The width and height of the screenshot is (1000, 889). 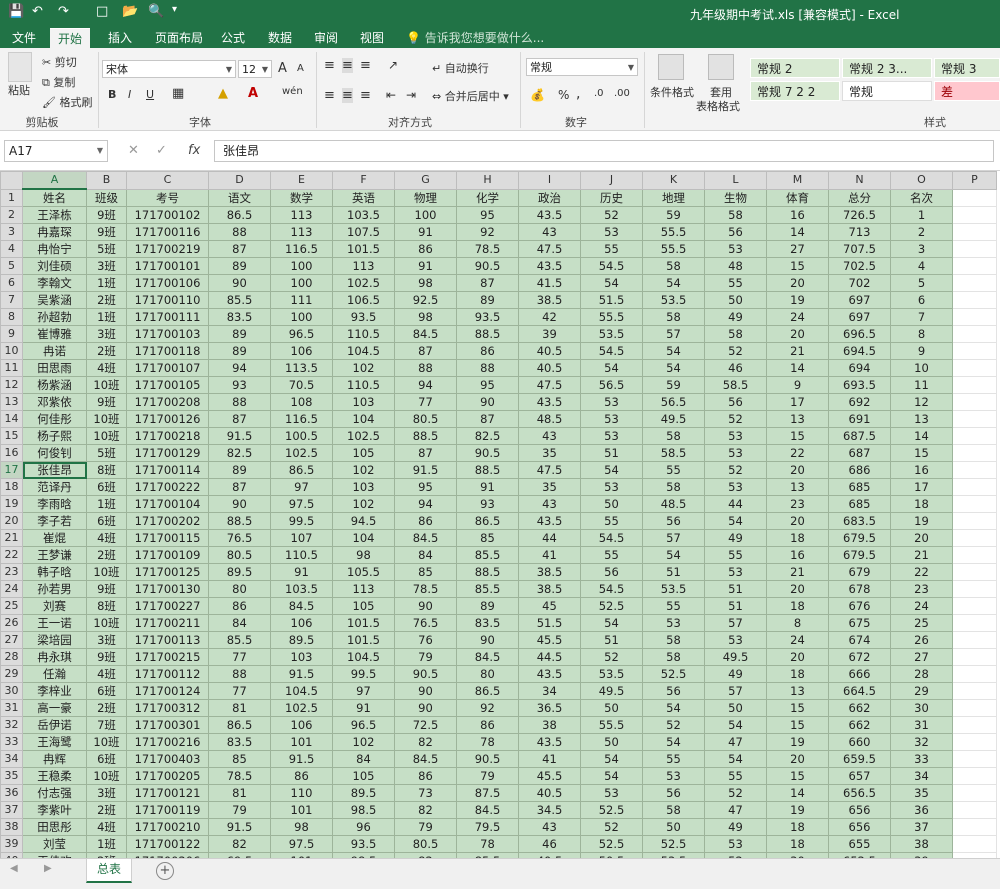 What do you see at coordinates (363, 334) in the screenshot?
I see `data-cell: 110.5` at bounding box center [363, 334].